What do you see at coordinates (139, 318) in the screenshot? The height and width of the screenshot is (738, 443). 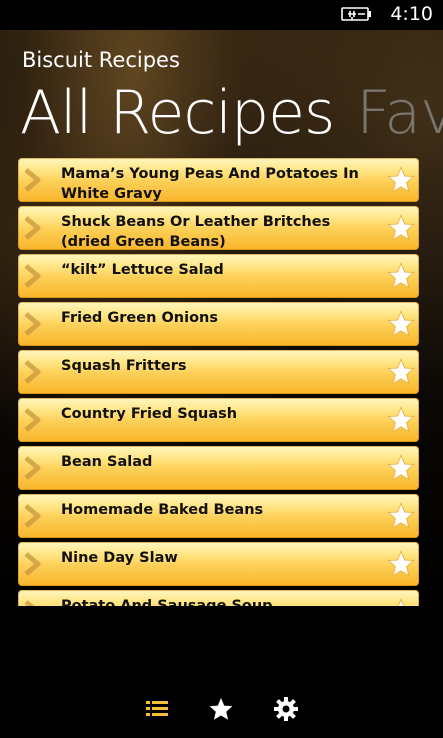 I see `recipe-name: Fried Green Onions` at bounding box center [139, 318].